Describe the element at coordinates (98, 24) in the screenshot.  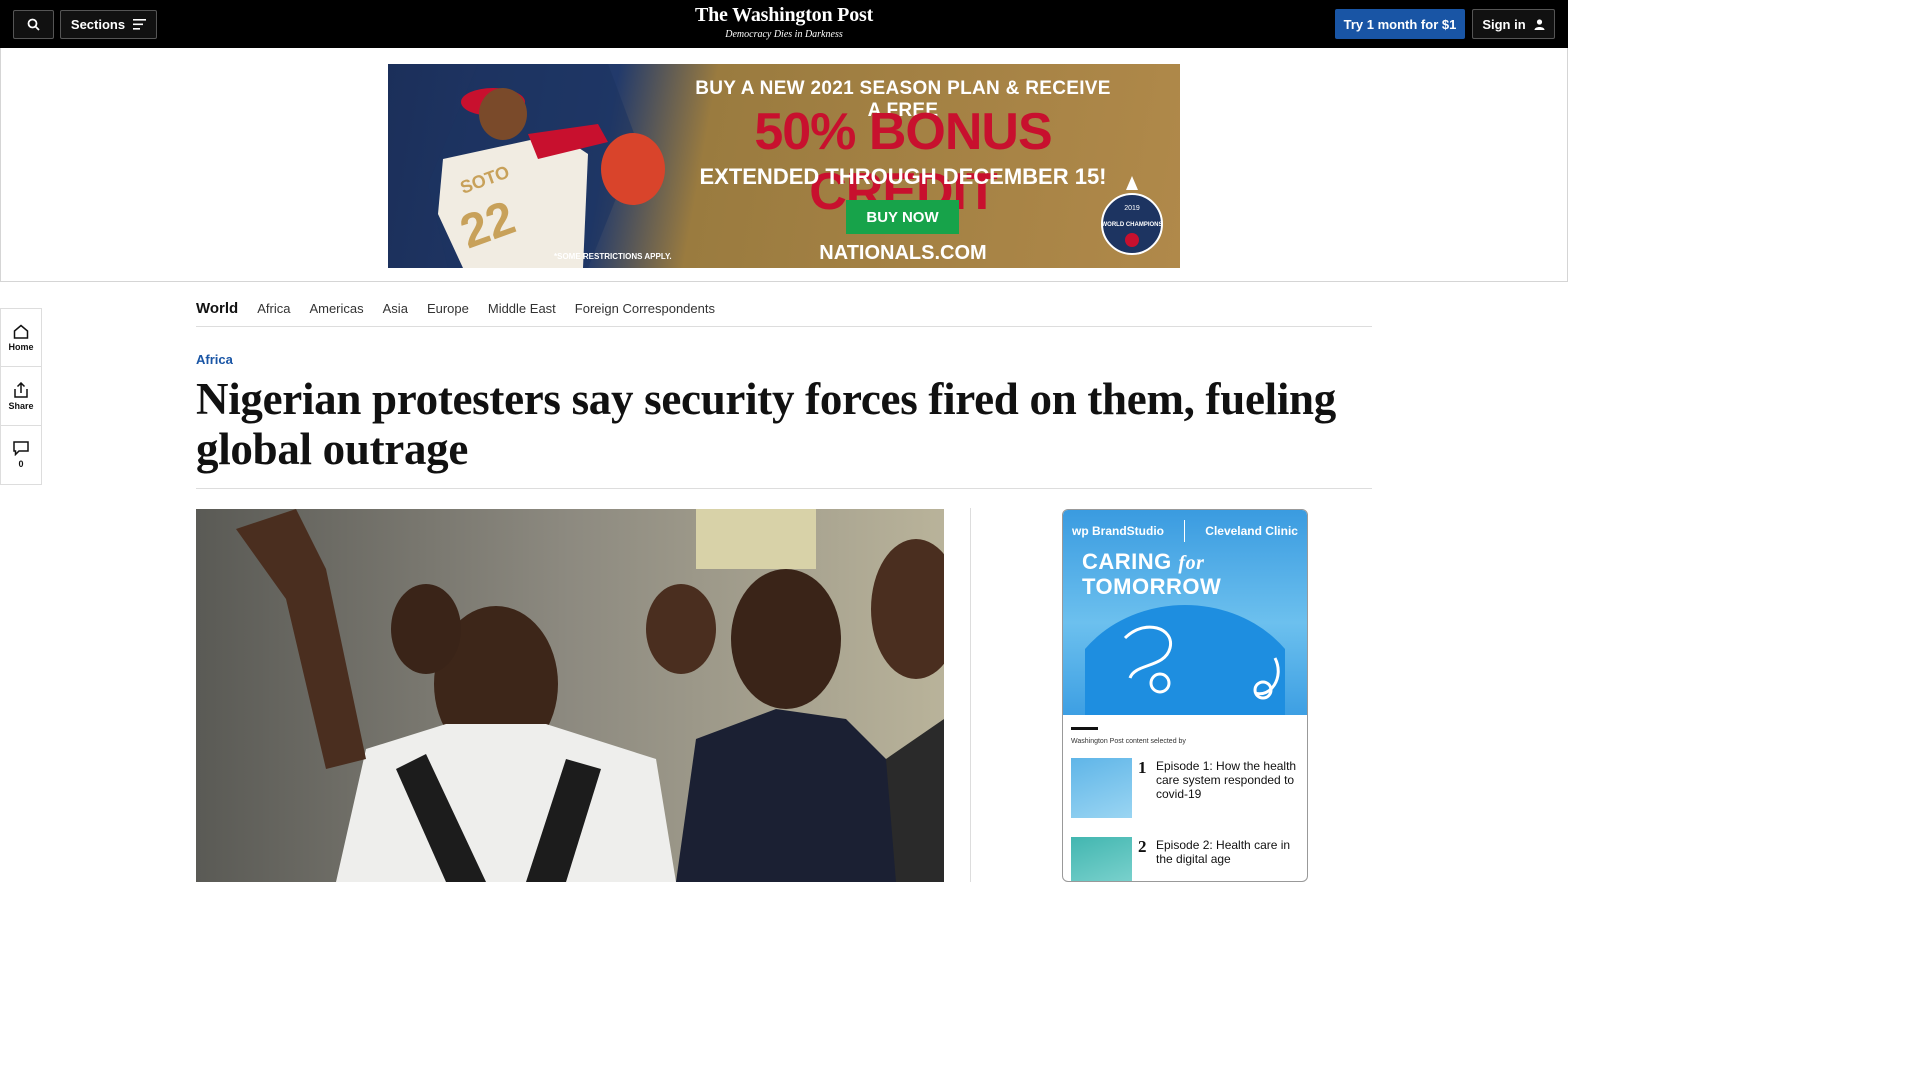
I see `sections-label: Sections` at that location.